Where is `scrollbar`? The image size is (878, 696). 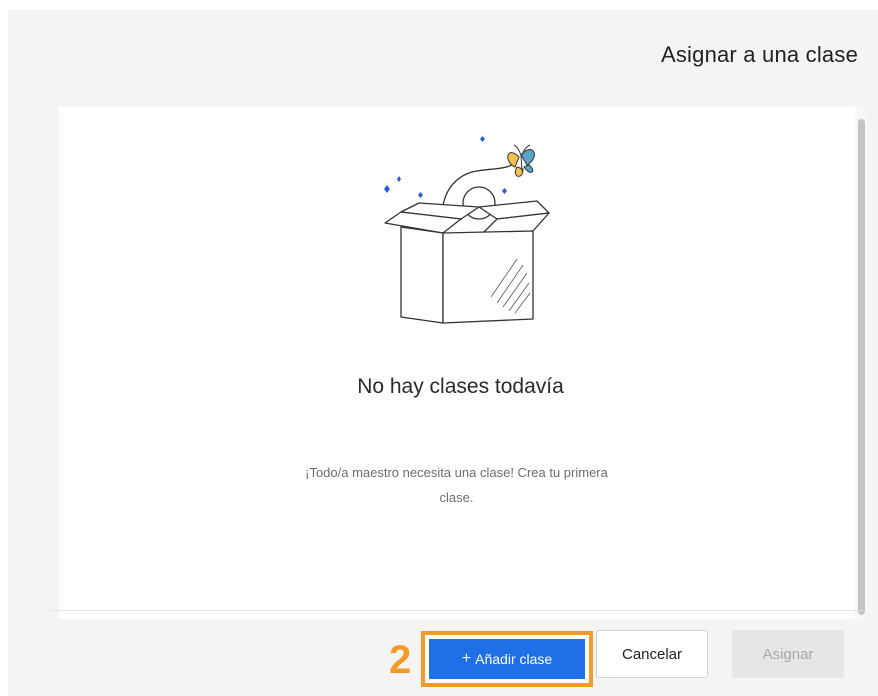
scrollbar is located at coordinates (861, 363).